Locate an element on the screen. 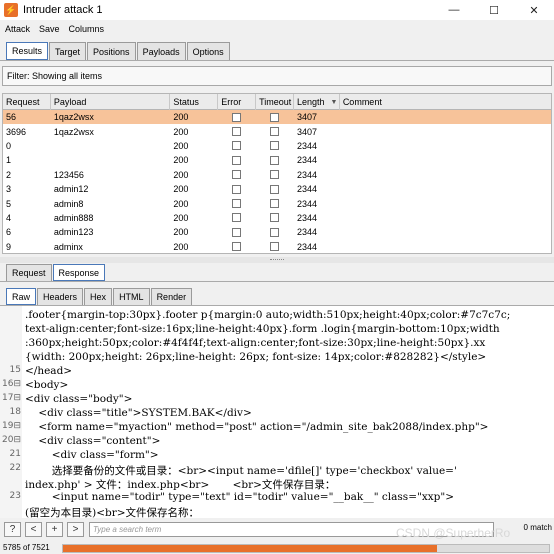 The image size is (554, 554). table-row: 1 200 2344 is located at coordinates (277, 160).